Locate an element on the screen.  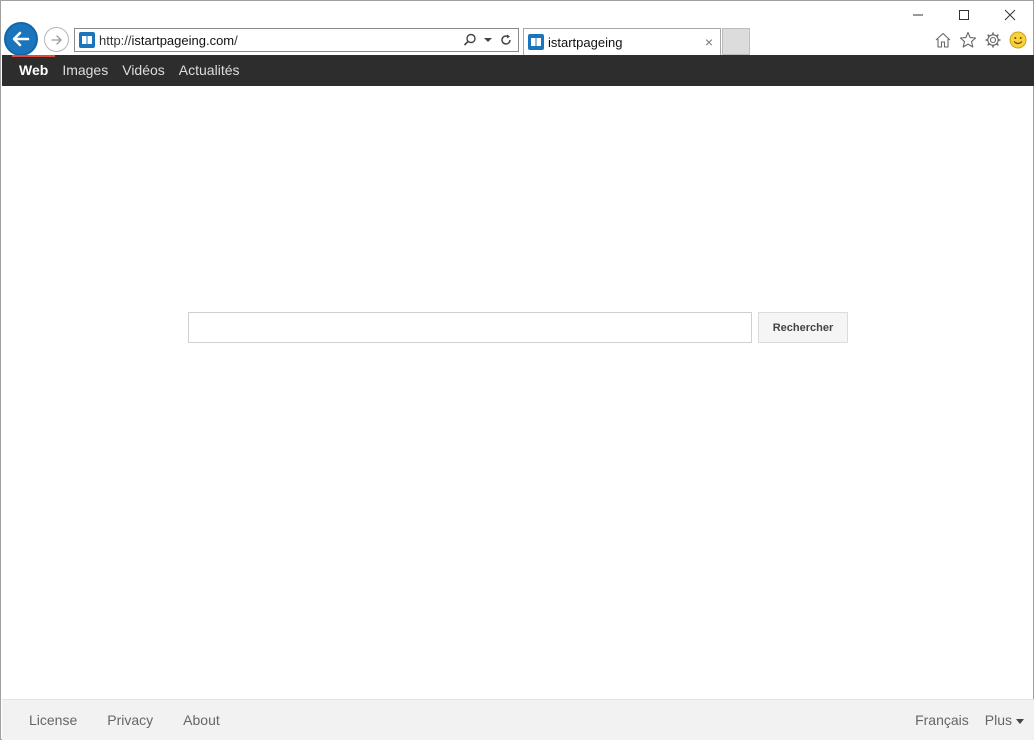
tab-title: istartpageing is located at coordinates (585, 42).